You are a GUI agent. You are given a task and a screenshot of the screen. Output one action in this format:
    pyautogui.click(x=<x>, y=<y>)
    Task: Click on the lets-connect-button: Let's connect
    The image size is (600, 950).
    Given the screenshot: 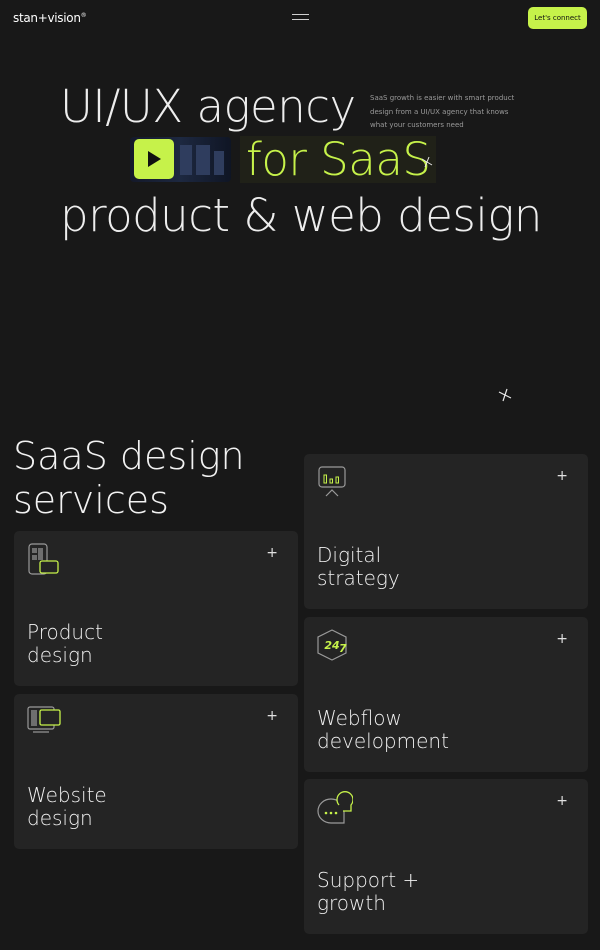 What is the action you would take?
    pyautogui.click(x=557, y=18)
    